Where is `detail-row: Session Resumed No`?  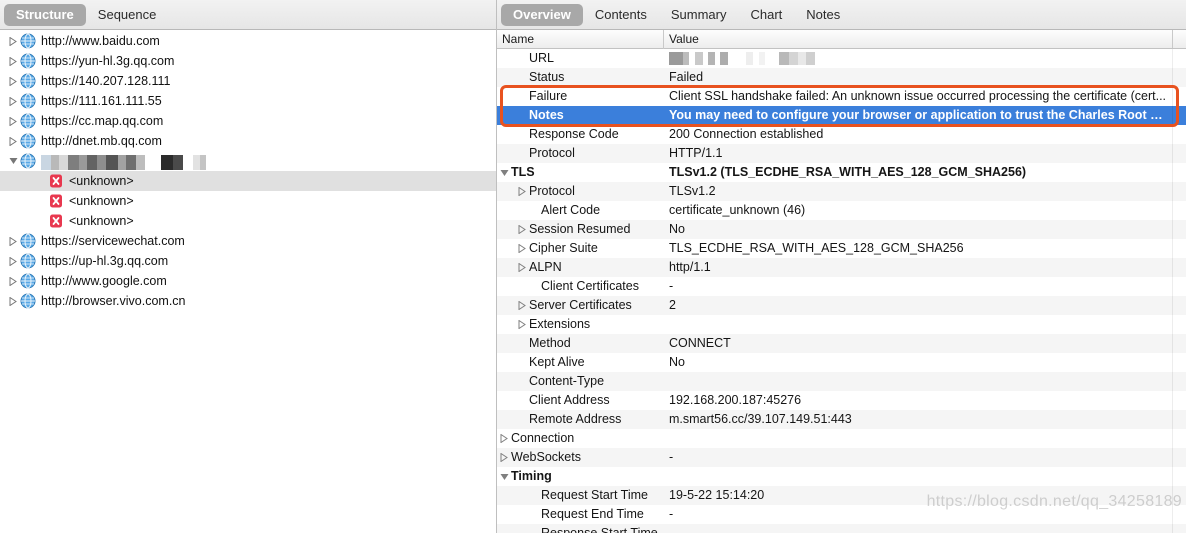 detail-row: Session Resumed No is located at coordinates (841, 229).